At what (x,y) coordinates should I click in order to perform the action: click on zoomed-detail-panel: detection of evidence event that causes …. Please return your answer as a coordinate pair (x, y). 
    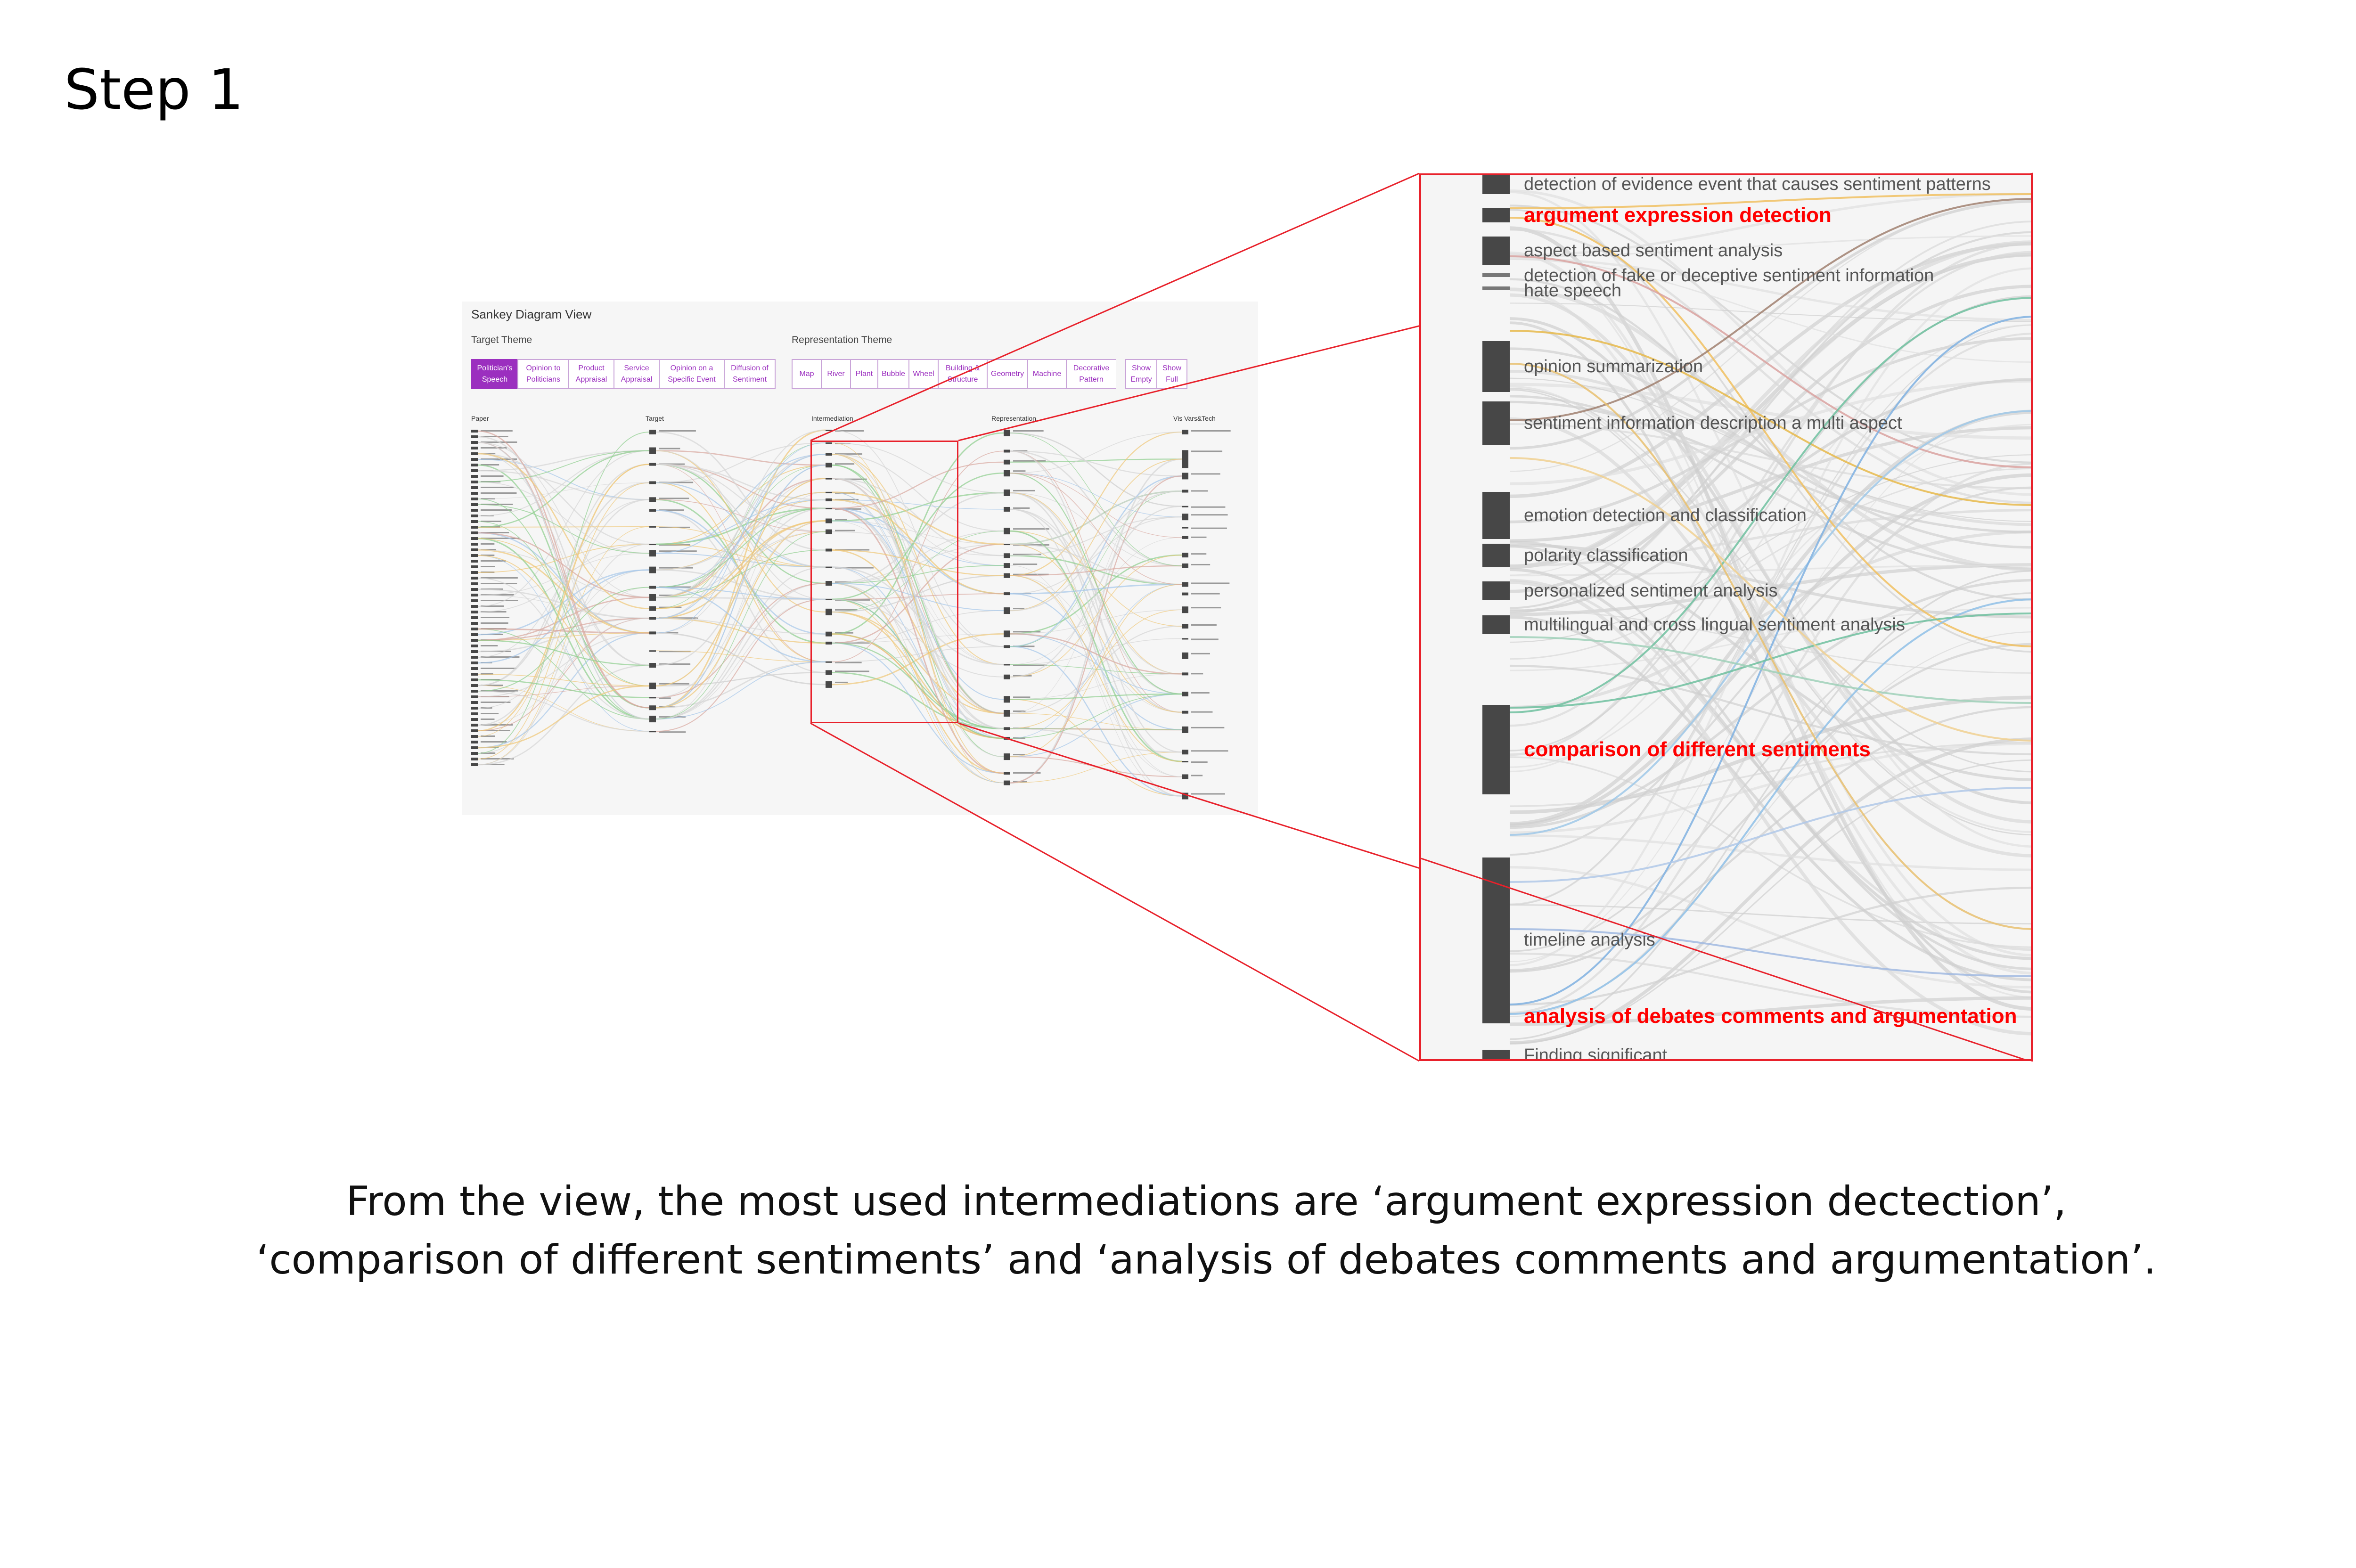
    Looking at the image, I should click on (1726, 617).